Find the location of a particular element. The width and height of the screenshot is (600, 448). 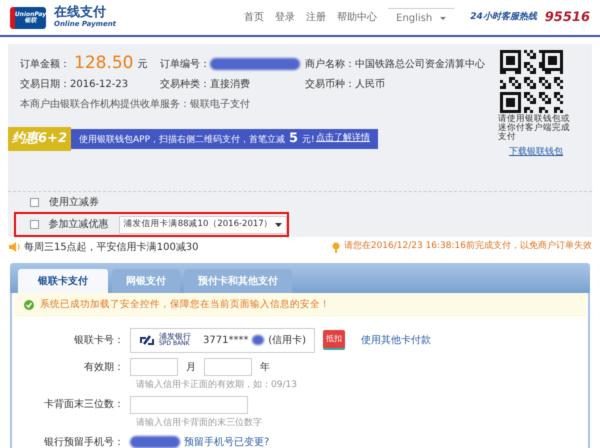

brand-title: 在线支付 is located at coordinates (80, 12).